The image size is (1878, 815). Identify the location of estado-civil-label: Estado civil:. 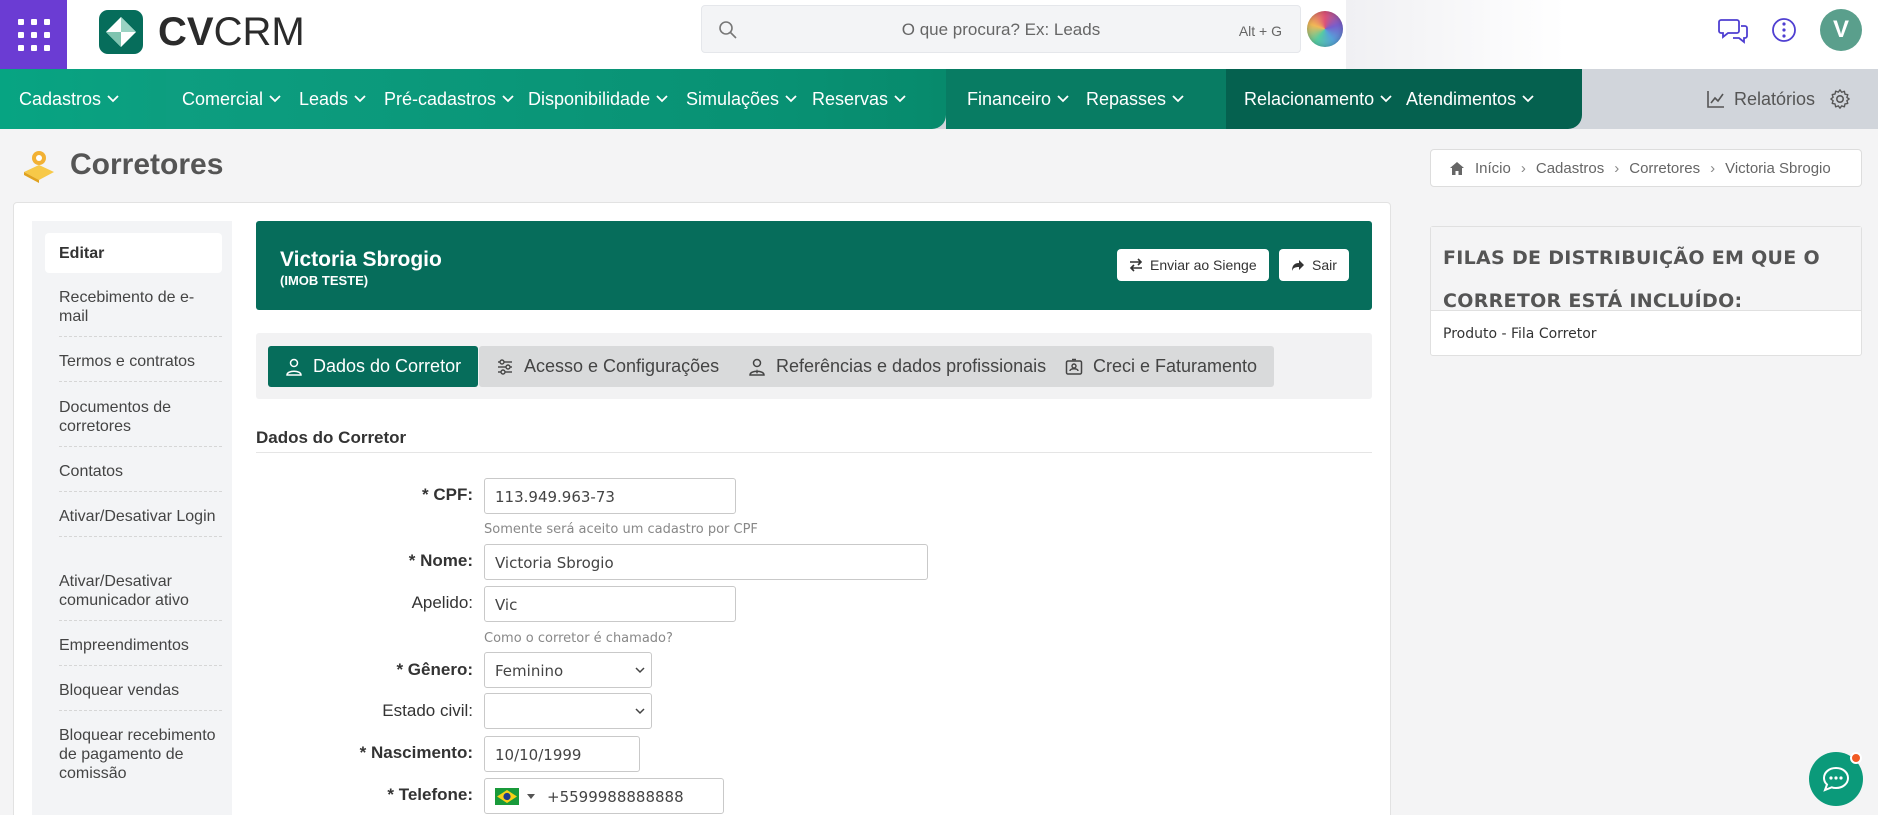
(427, 710).